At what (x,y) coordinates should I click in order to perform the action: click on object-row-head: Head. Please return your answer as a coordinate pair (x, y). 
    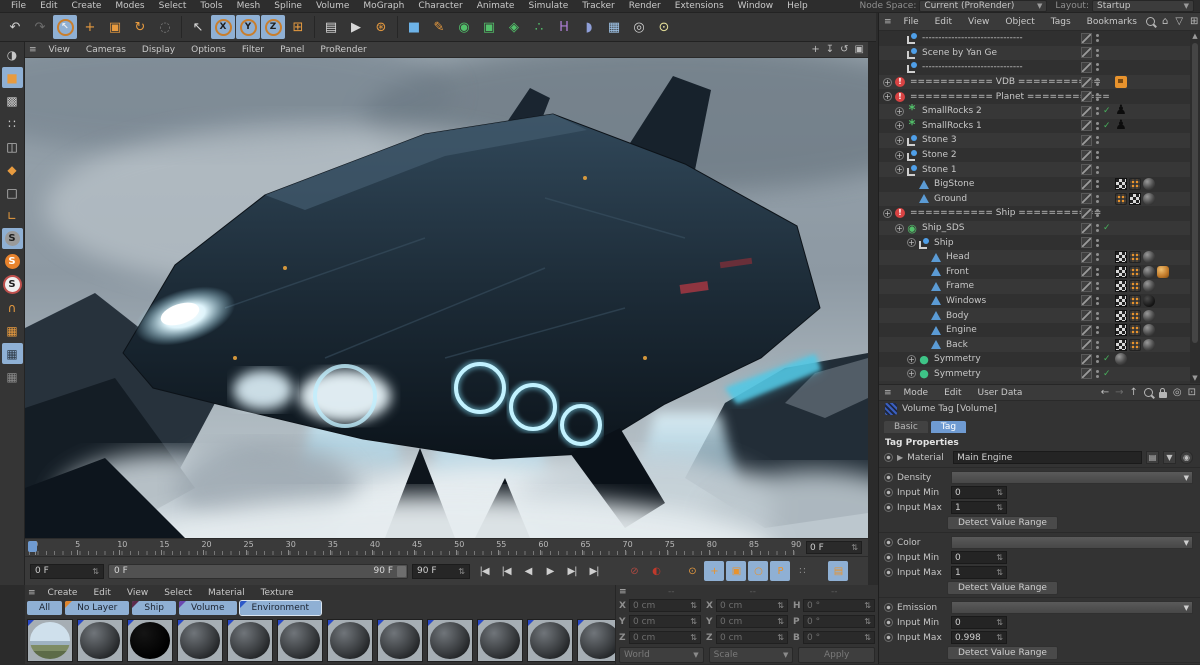
    Looking at the image, I should click on (1035, 257).